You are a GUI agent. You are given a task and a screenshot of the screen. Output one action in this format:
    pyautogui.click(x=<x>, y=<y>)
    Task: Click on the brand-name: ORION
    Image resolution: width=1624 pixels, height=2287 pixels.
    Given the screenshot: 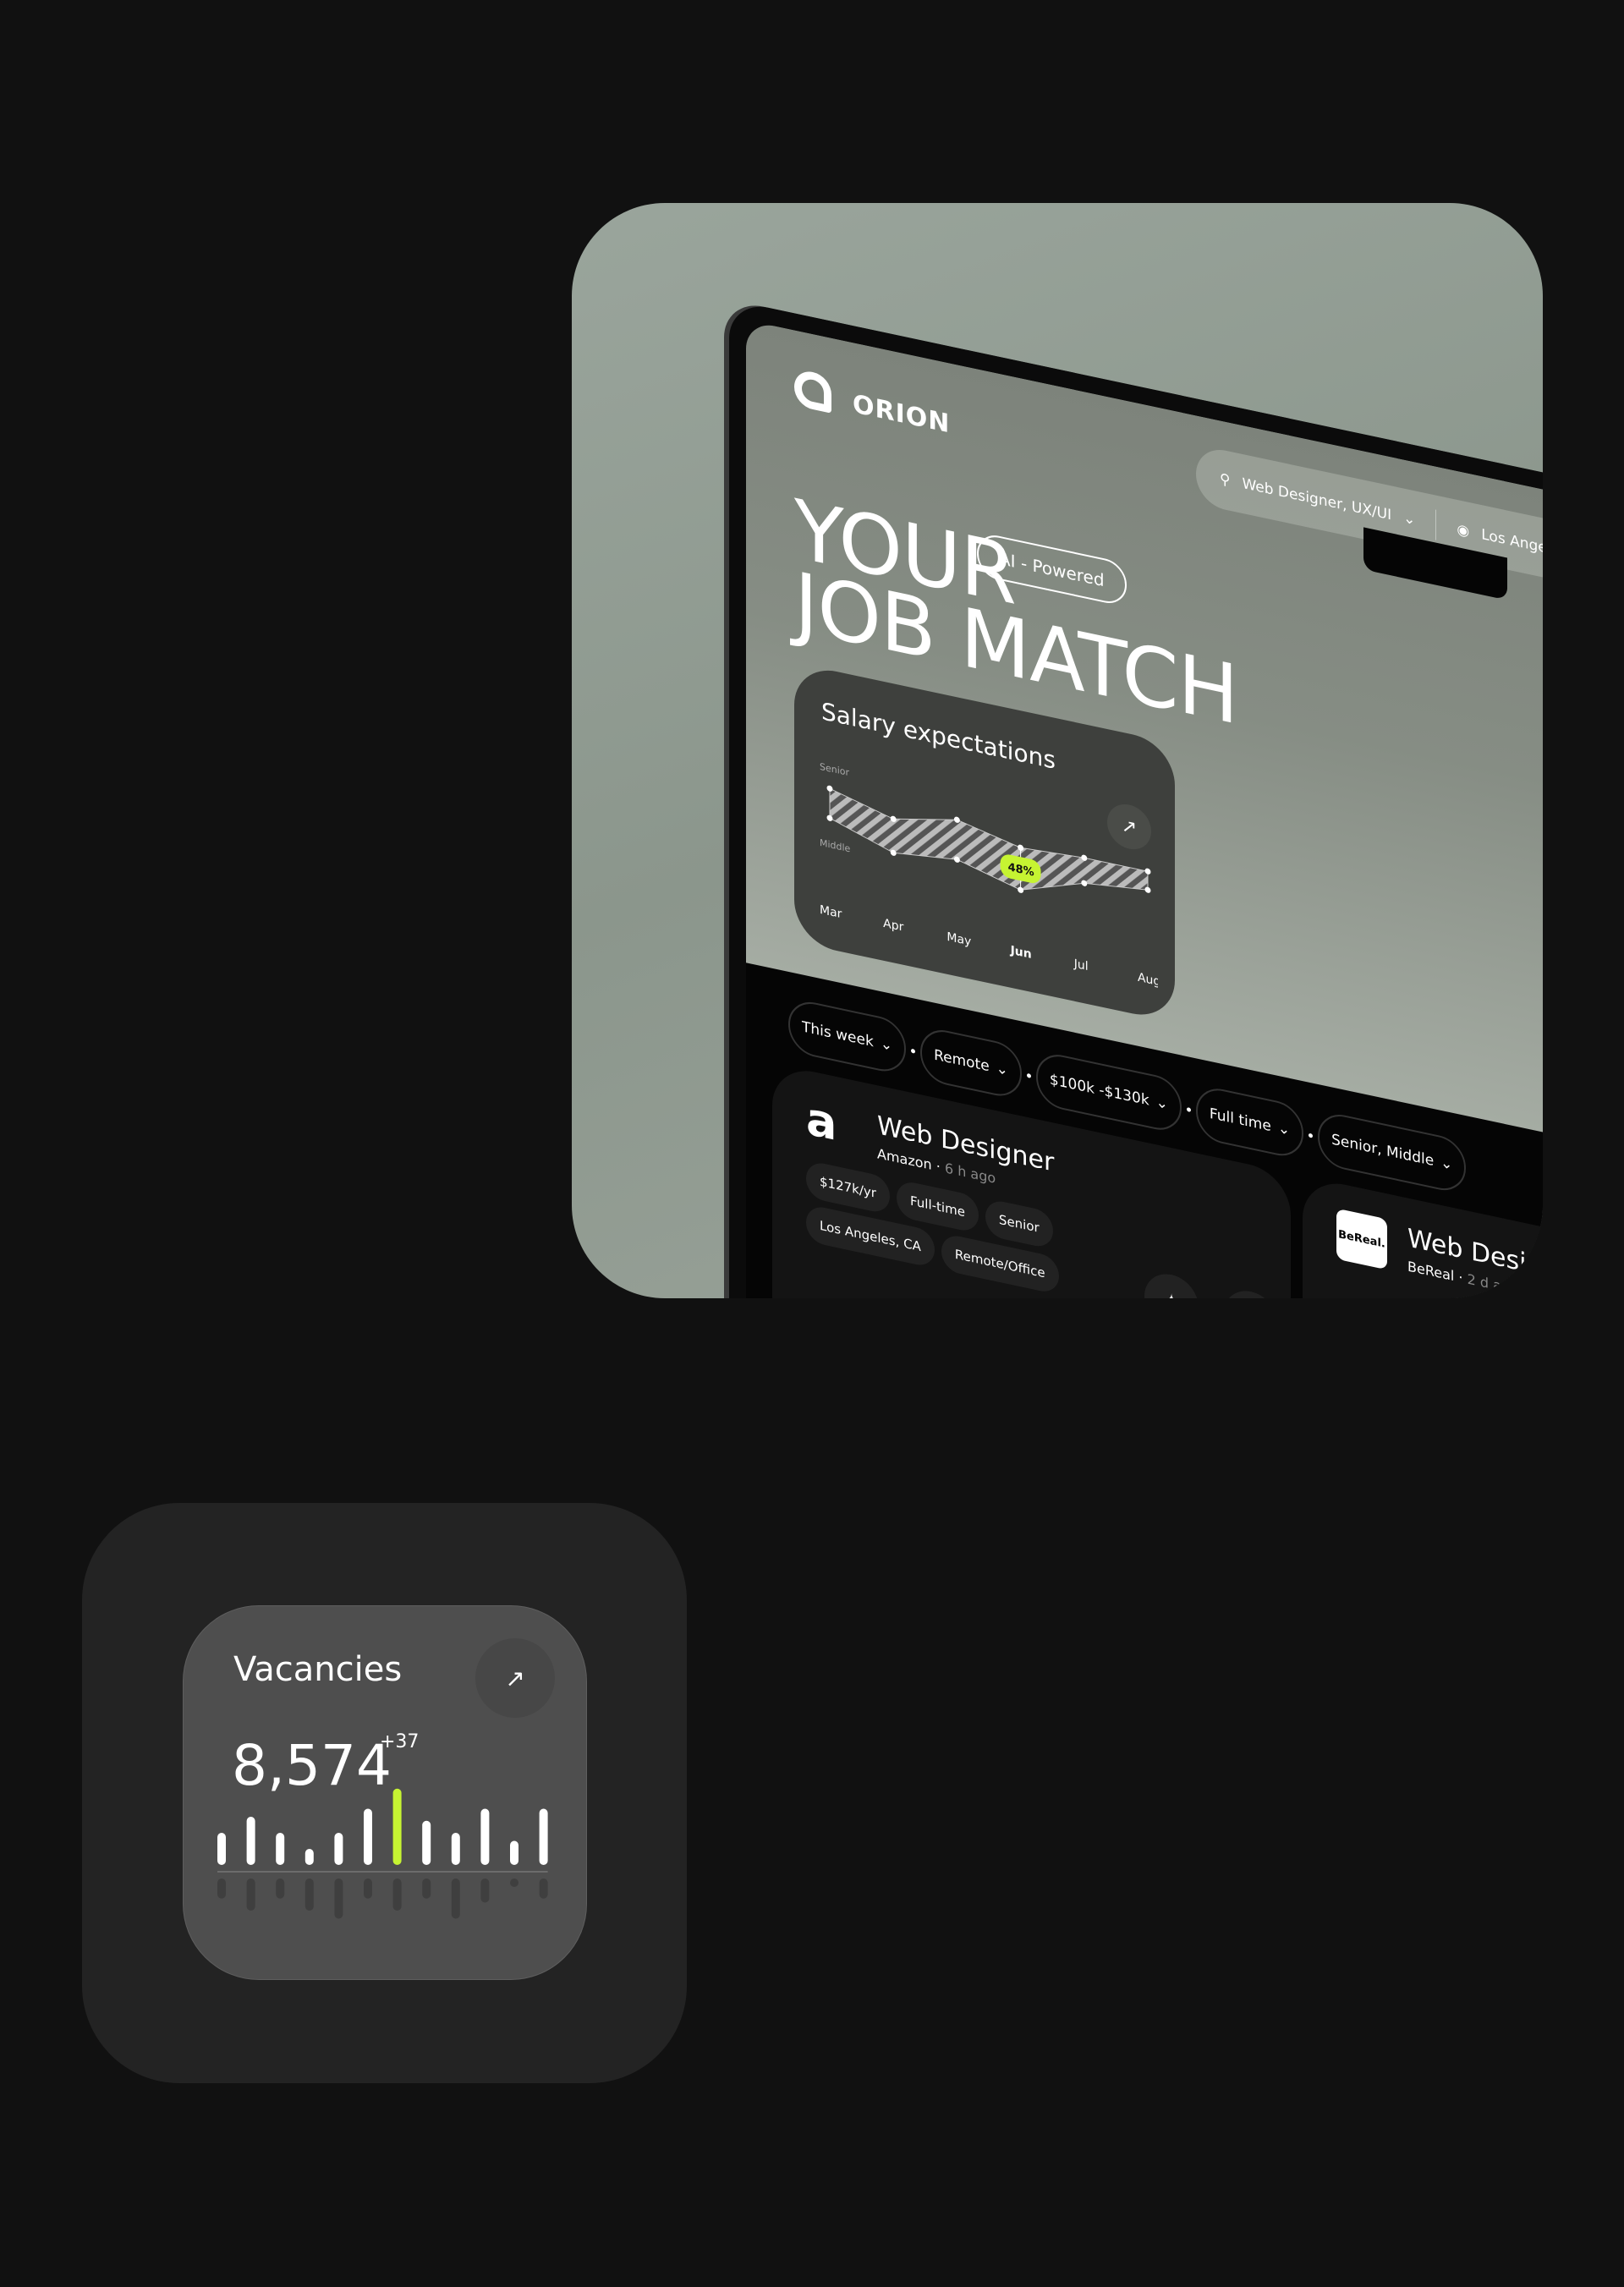 What is the action you would take?
    pyautogui.click(x=902, y=414)
    